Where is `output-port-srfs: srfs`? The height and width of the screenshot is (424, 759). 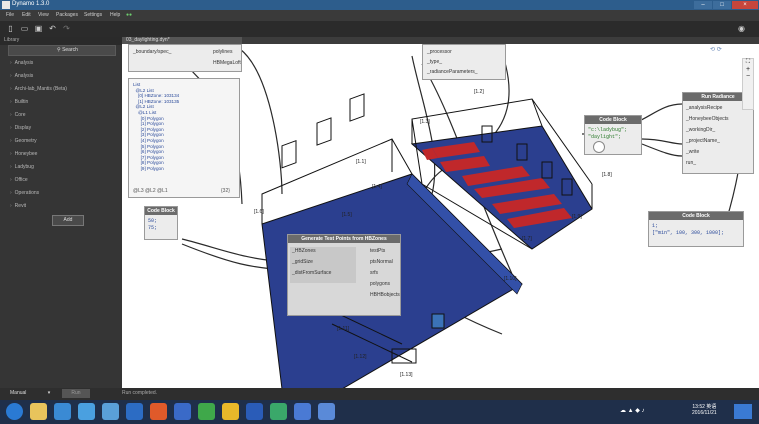 output-port-srfs: srfs is located at coordinates (374, 273).